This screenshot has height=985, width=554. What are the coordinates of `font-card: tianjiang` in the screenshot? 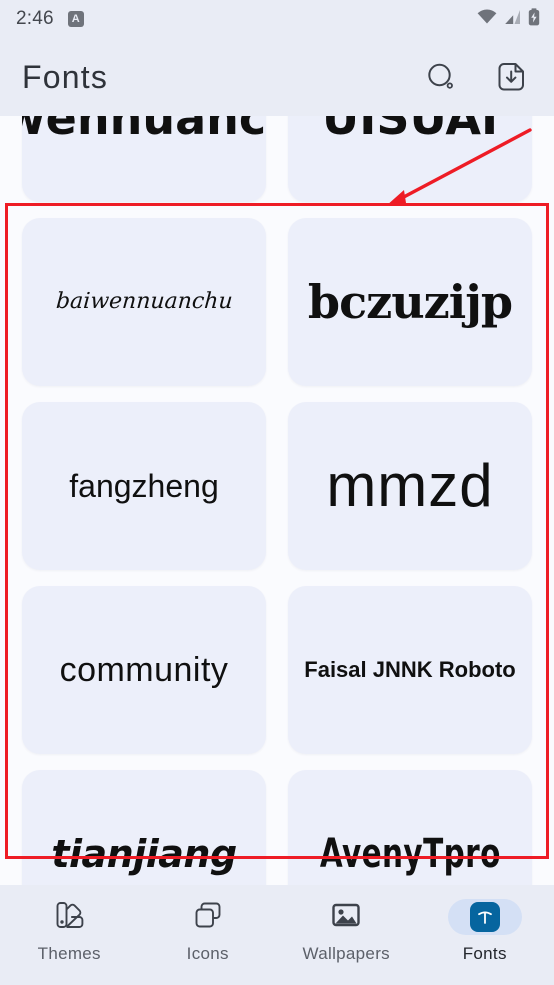 It's located at (144, 827).